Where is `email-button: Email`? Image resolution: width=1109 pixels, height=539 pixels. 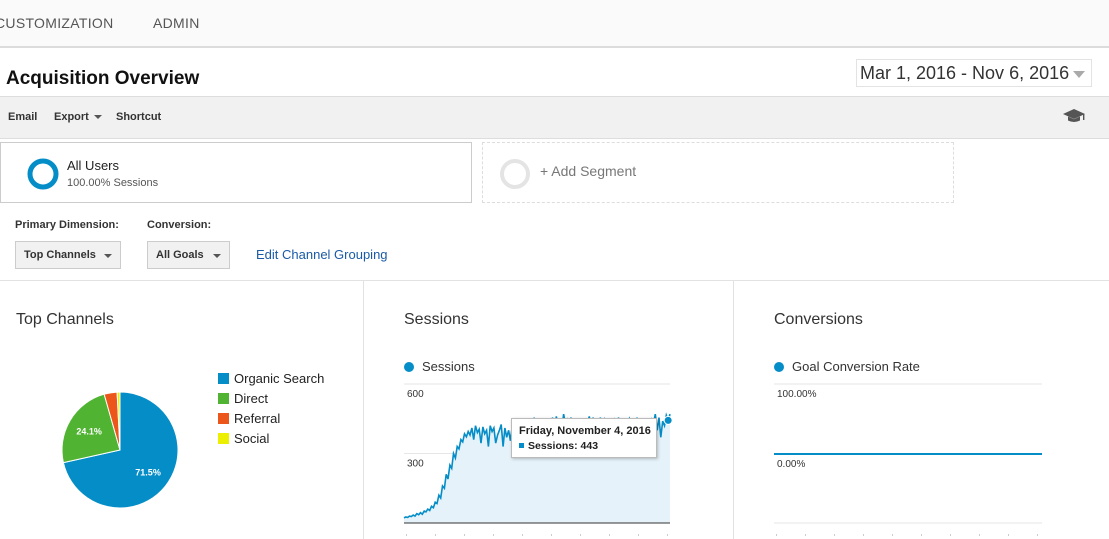
email-button: Email is located at coordinates (22, 117).